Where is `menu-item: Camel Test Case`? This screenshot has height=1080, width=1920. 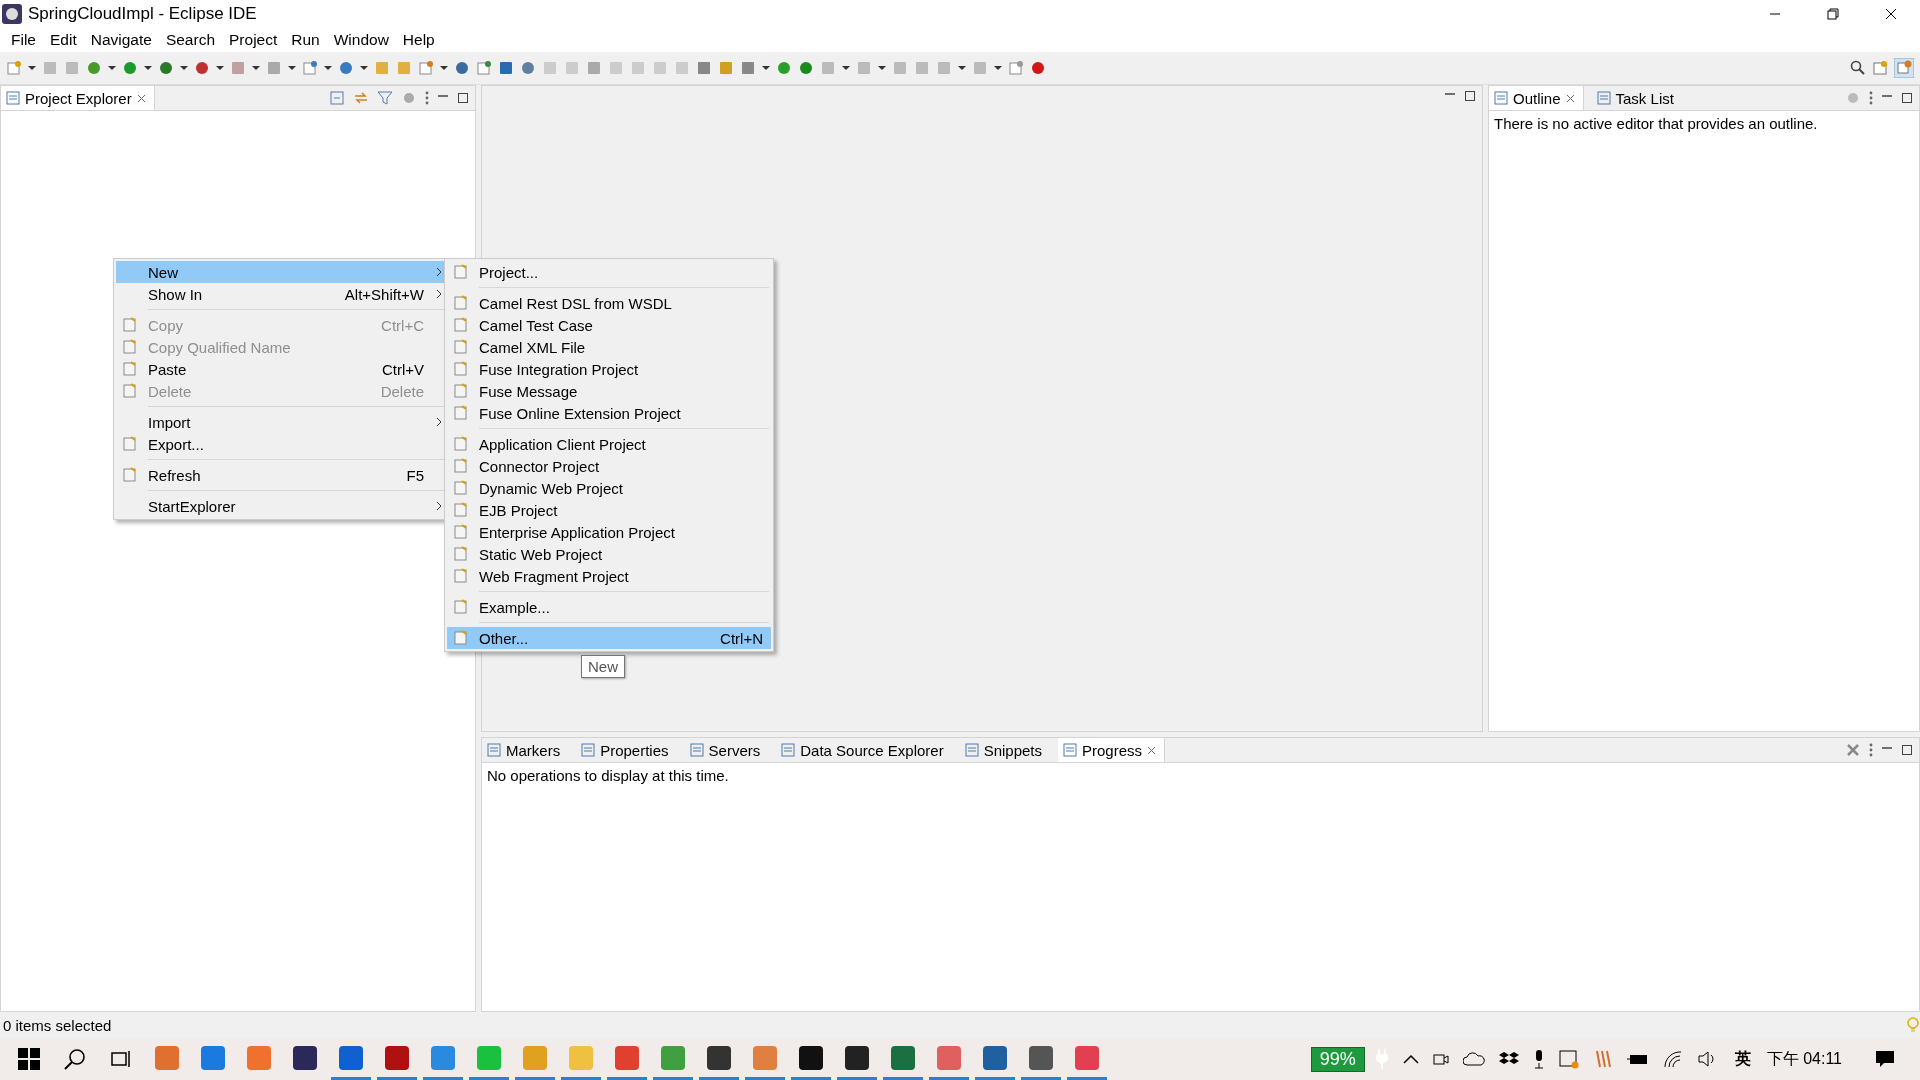
menu-item: Camel Test Case is located at coordinates (609, 325).